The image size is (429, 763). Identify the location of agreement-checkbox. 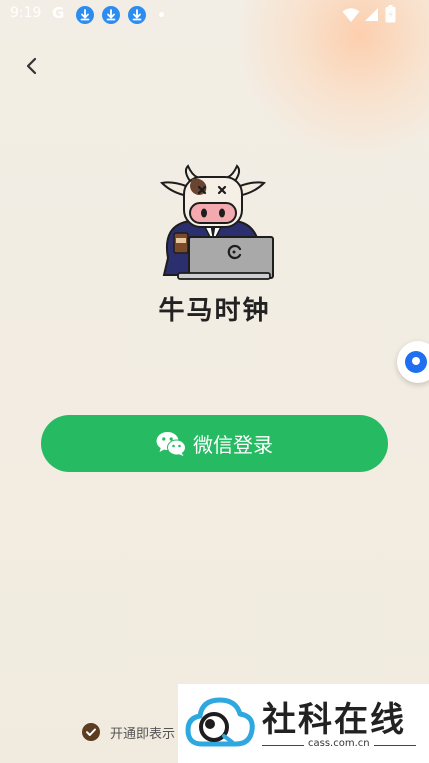
(91, 732).